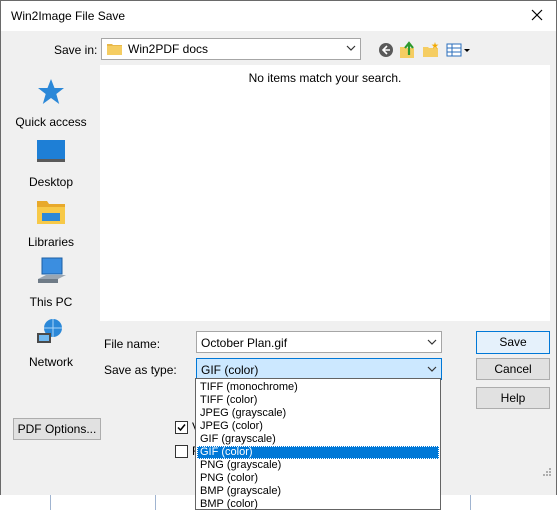  Describe the element at coordinates (51, 122) in the screenshot. I see `place-label: Quick access` at that location.